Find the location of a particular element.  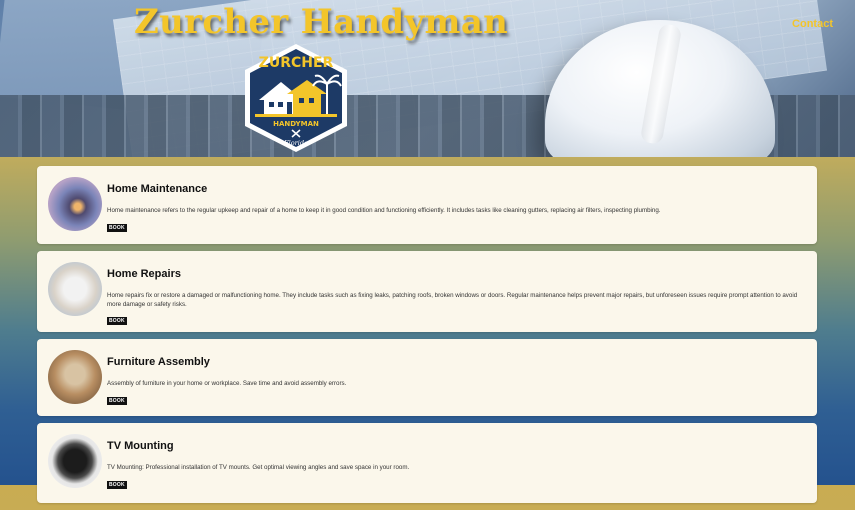

contact-link: Contact is located at coordinates (812, 24).